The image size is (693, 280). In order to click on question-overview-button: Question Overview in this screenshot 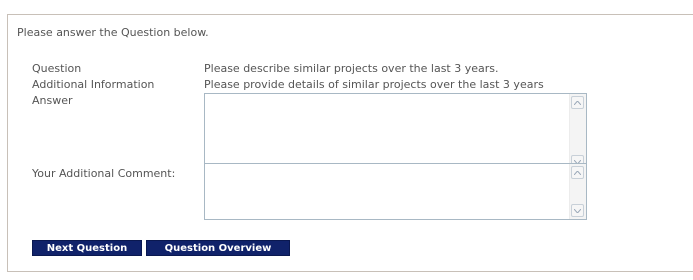, I will do `click(218, 248)`.